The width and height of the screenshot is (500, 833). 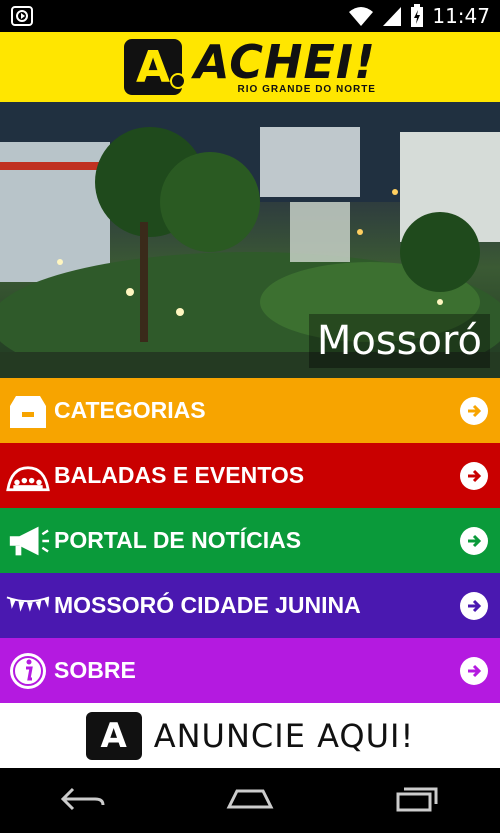 I want to click on advertise-content: A ANUNCIE AQUI!, so click(x=250, y=735).